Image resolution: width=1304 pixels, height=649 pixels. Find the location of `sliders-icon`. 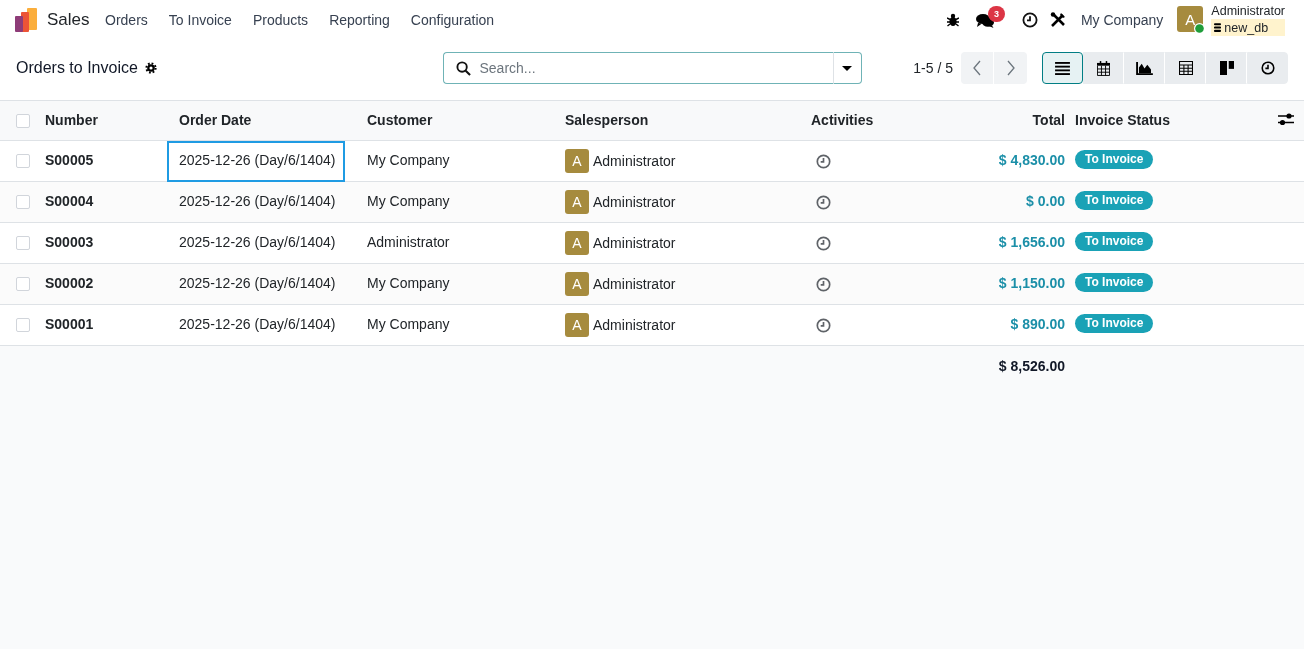

sliders-icon is located at coordinates (1286, 119).